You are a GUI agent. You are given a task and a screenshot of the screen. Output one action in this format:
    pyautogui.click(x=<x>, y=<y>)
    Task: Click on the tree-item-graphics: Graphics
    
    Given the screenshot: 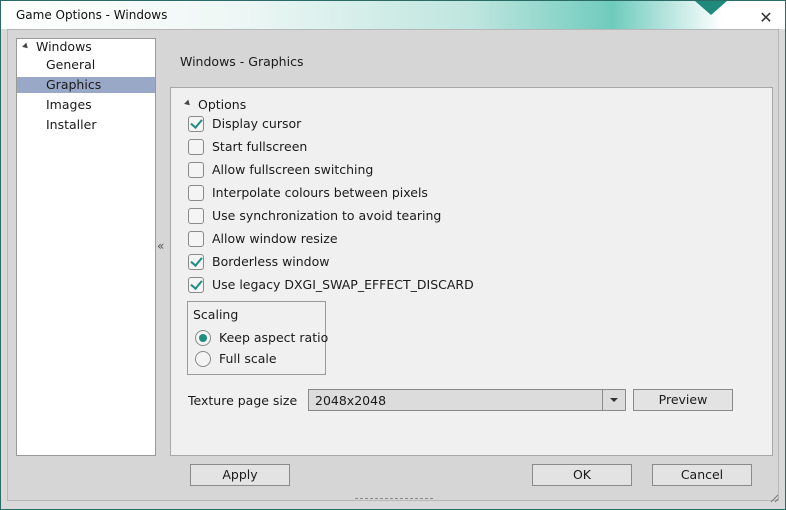 What is the action you would take?
    pyautogui.click(x=86, y=85)
    